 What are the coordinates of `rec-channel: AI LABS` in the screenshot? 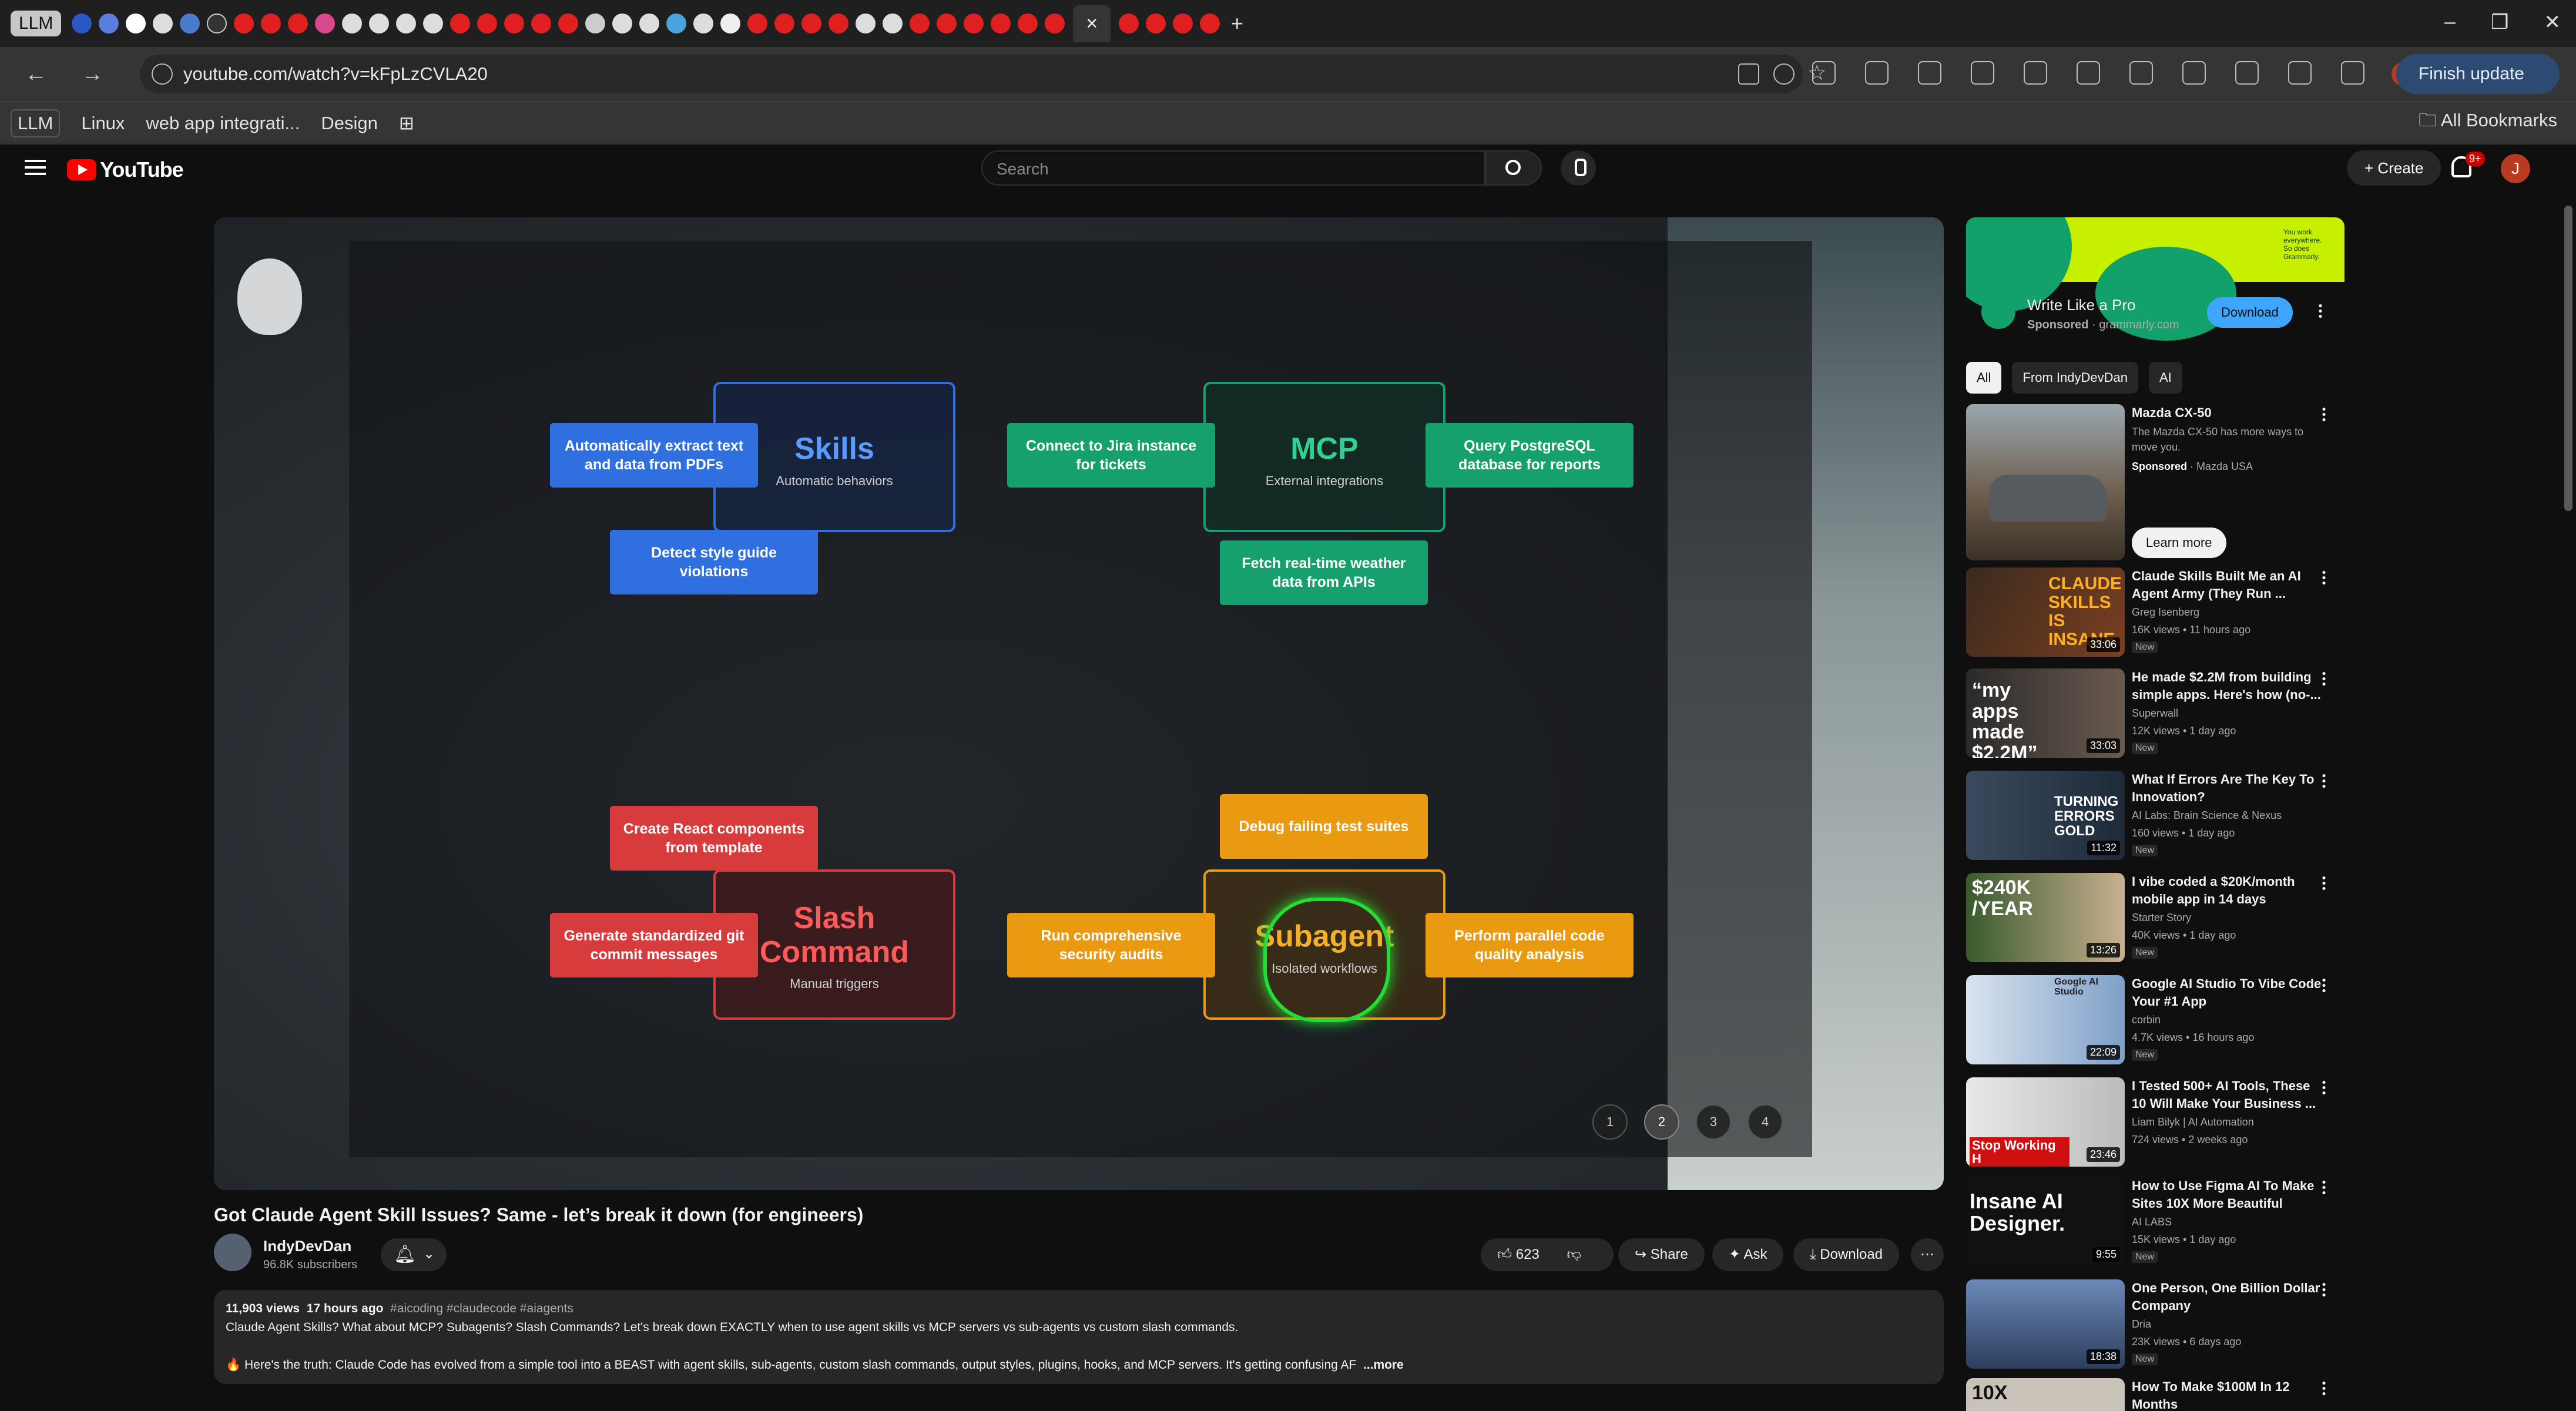 It's located at (2152, 1222).